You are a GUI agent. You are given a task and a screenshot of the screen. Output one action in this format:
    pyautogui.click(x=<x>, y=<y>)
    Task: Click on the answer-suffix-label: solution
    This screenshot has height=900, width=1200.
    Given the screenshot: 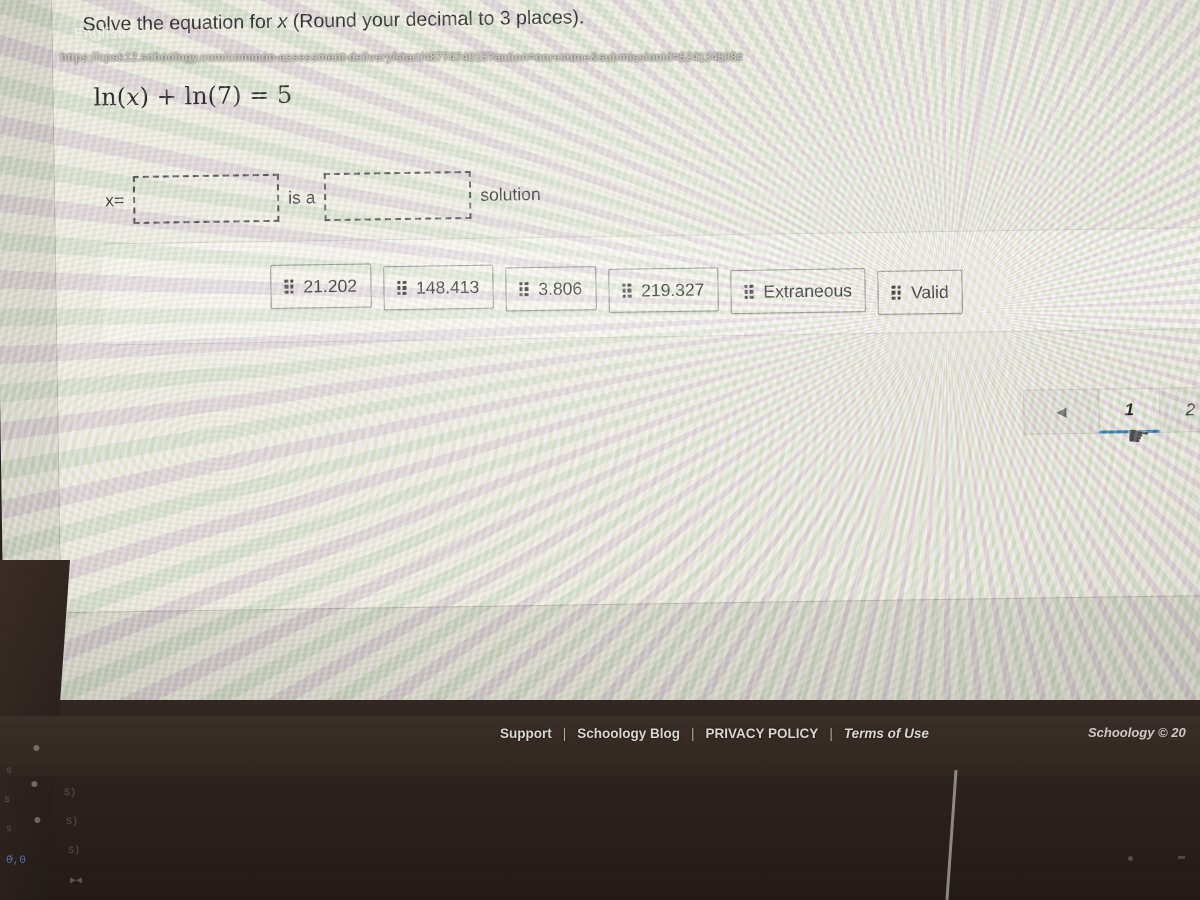 What is the action you would take?
    pyautogui.click(x=510, y=194)
    